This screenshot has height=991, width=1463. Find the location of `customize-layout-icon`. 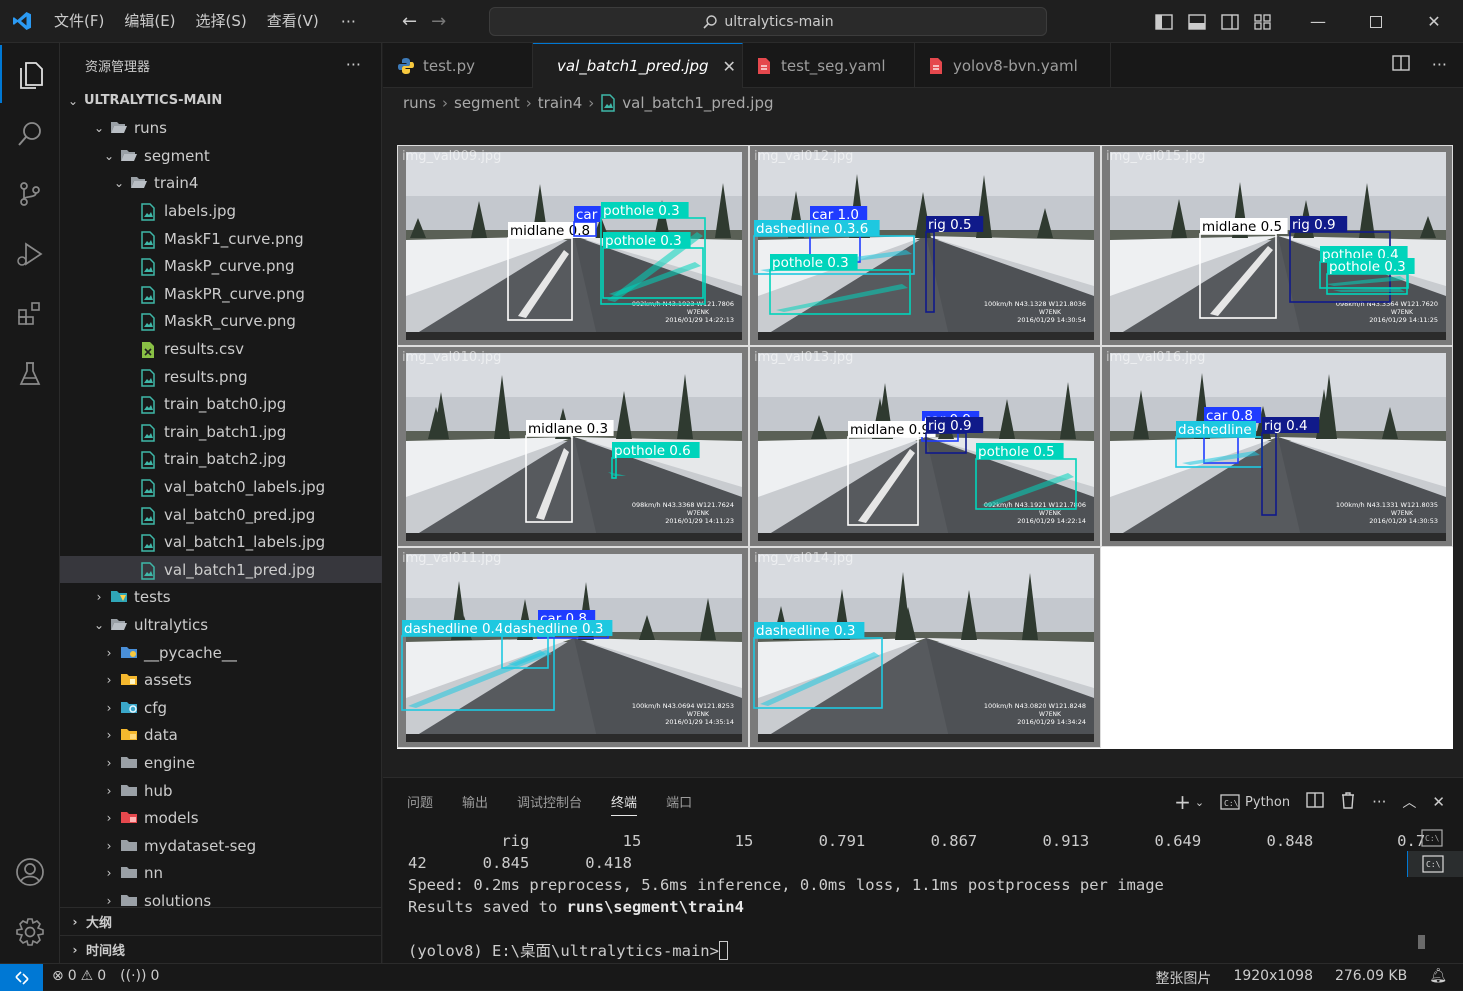

customize-layout-icon is located at coordinates (1262, 21).